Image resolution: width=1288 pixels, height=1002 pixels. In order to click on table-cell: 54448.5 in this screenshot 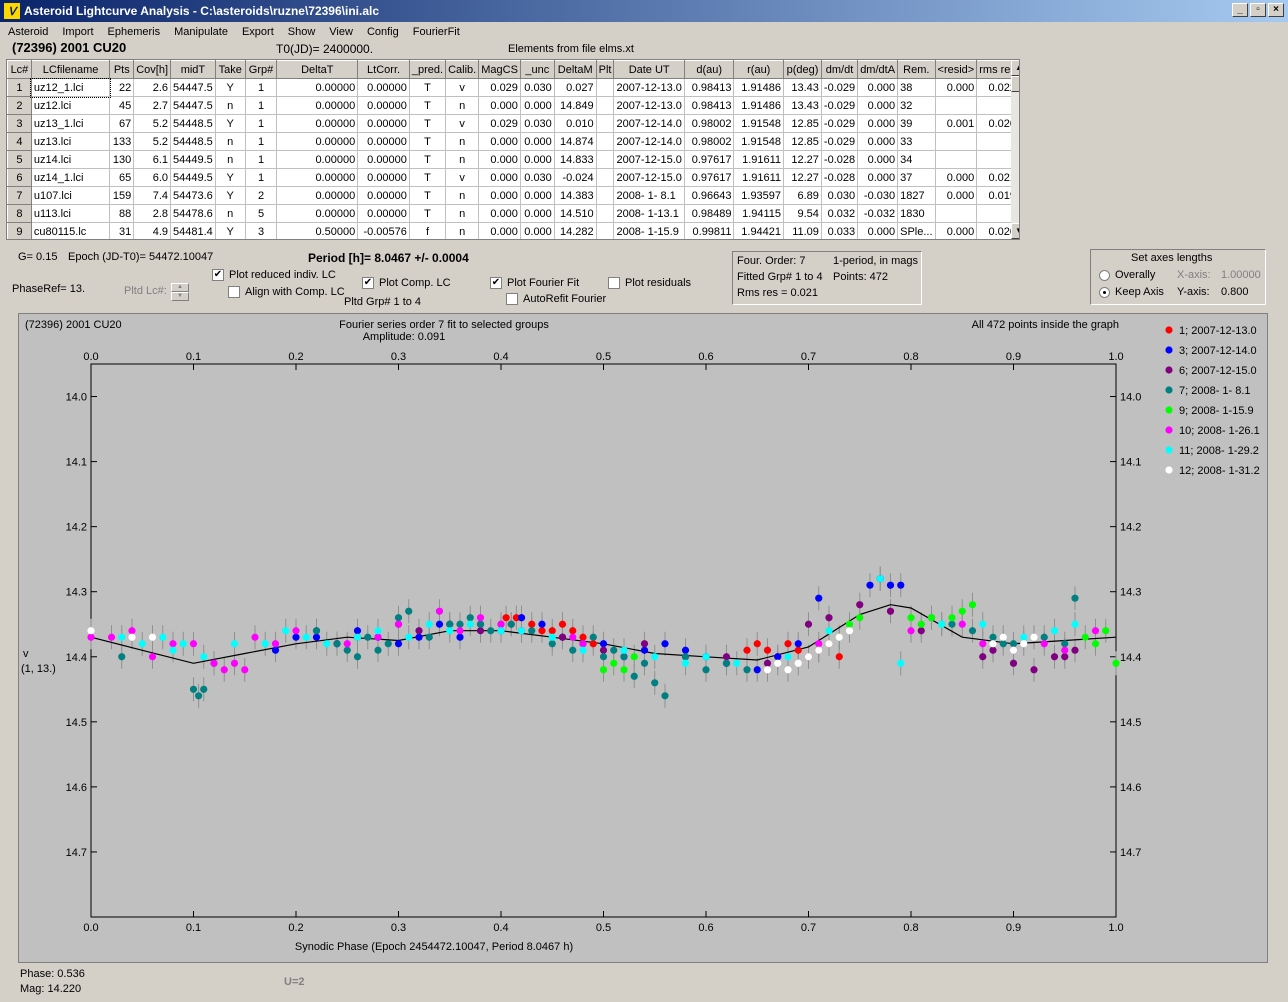, I will do `click(193, 141)`.